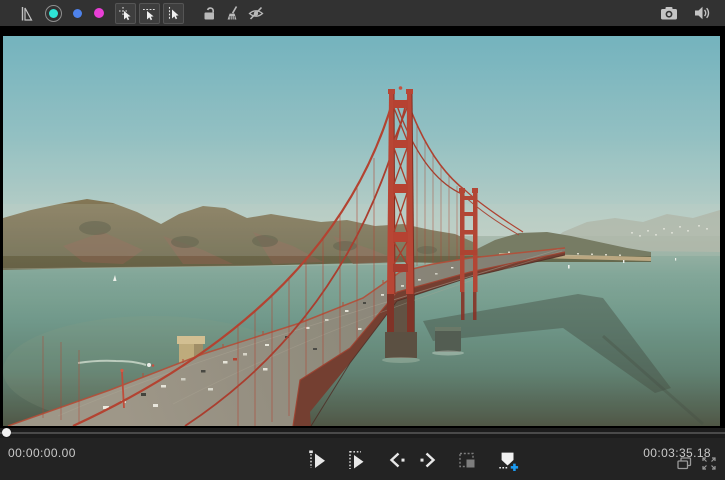 Image resolution: width=725 pixels, height=480 pixels. Describe the element at coordinates (412, 460) in the screenshot. I see `transport-controls` at that location.